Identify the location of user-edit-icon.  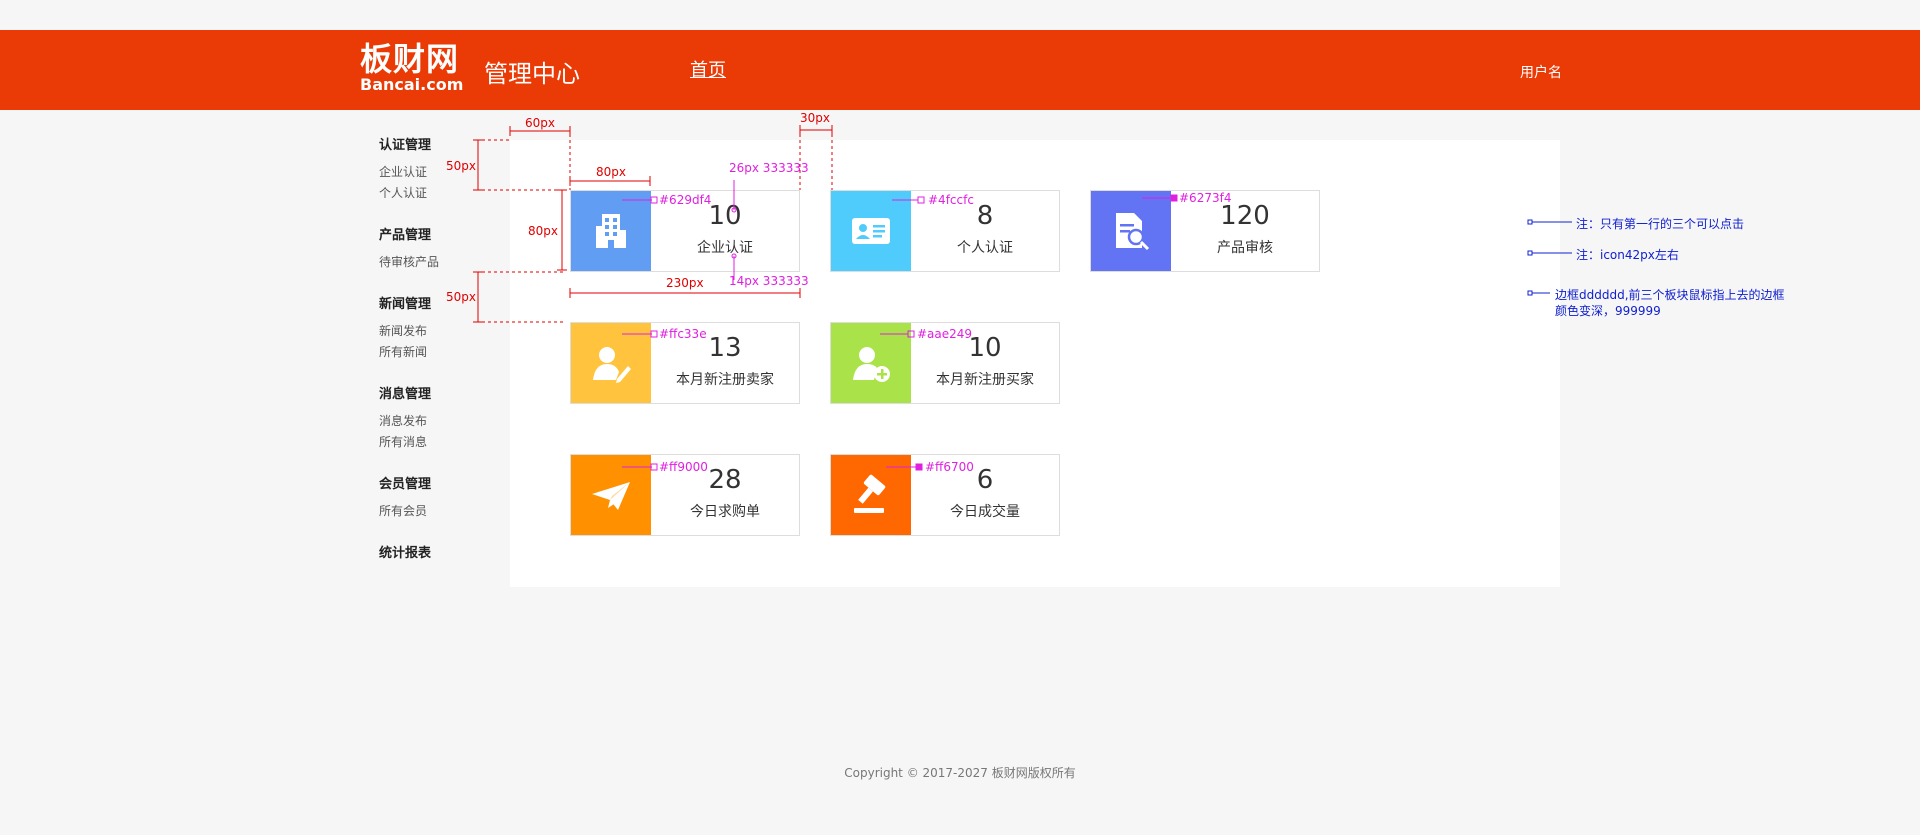
(612, 365).